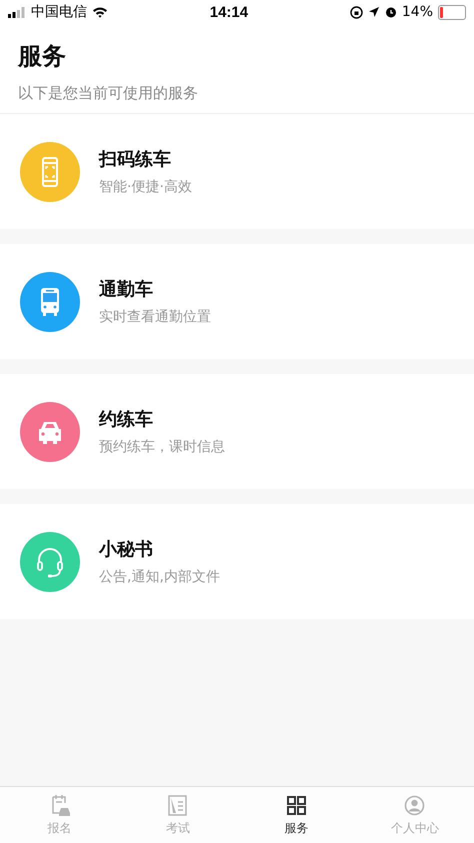 This screenshot has height=843, width=474. Describe the element at coordinates (108, 93) in the screenshot. I see `page-subtitle: 以下是您当前可使用的服务` at that location.